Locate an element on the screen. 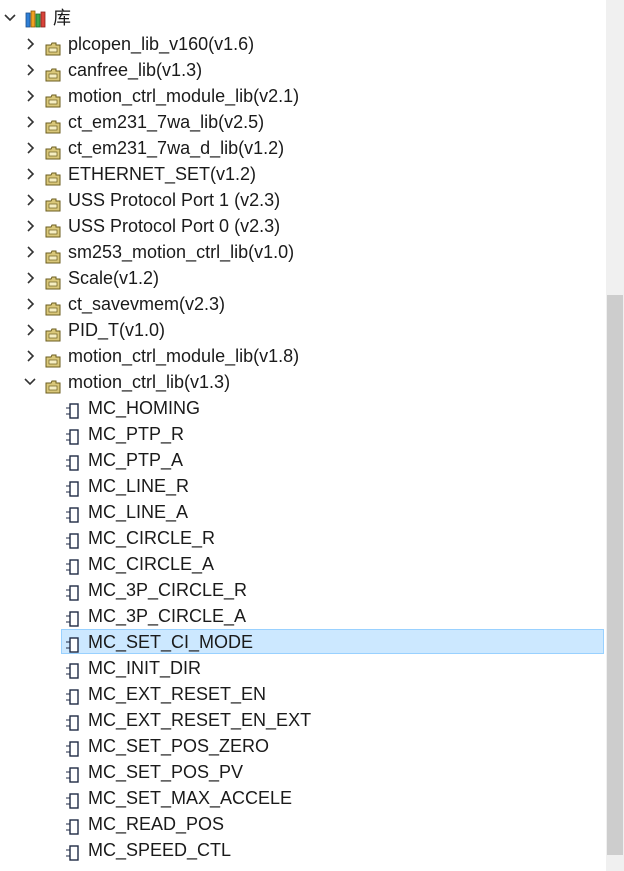  library-node-uss-protocol-port-1-v2-3: USS Protocol Port 1 (v2.3) is located at coordinates (303, 200).